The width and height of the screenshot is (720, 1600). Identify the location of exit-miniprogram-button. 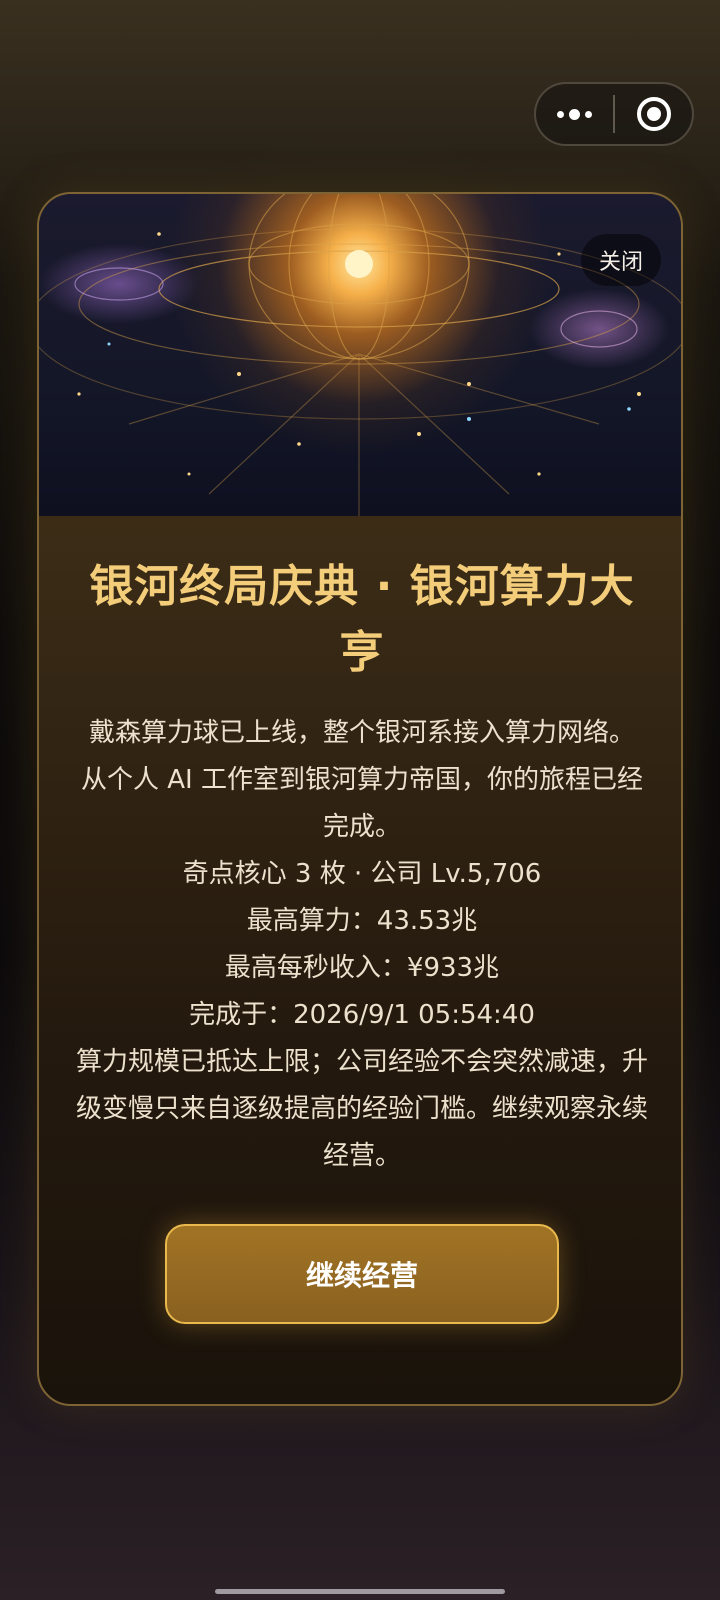
(653, 114).